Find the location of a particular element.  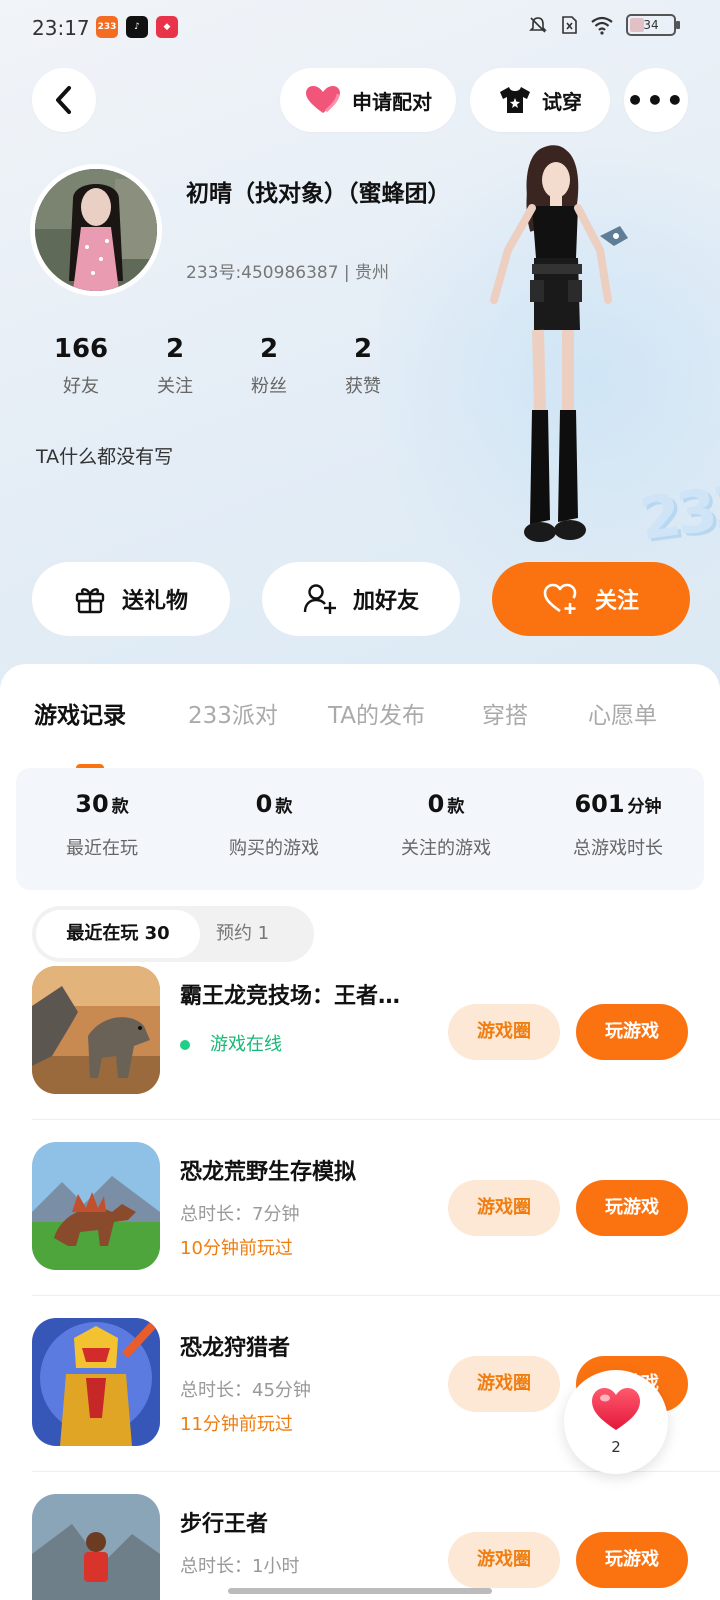

like-count: 2 is located at coordinates (616, 1447).